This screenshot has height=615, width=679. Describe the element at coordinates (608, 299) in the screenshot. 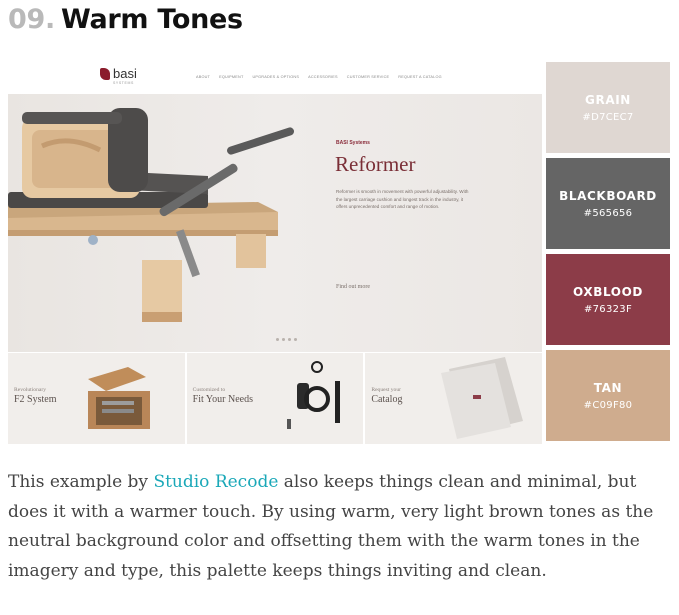

I see `swatch-oxblood: OXBLOOD #76323F` at that location.